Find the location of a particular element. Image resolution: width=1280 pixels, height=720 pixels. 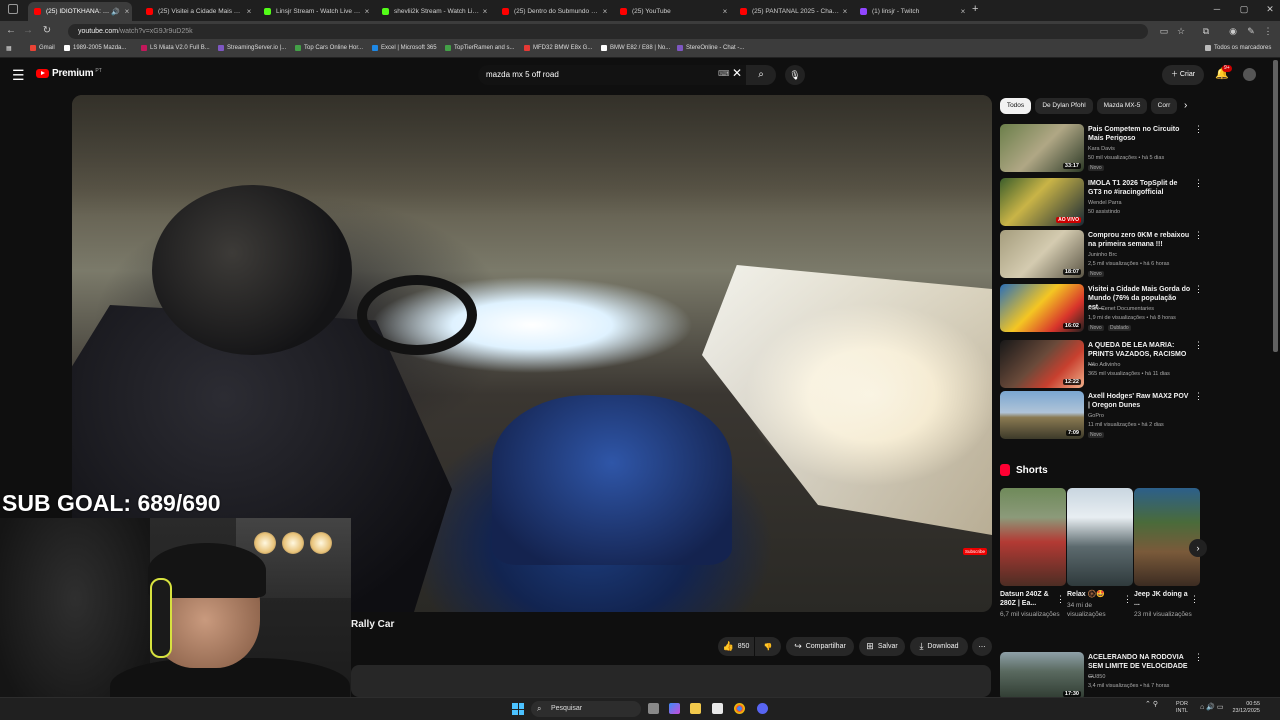

search-input: mazda mx 5 off road is located at coordinates (612, 75).